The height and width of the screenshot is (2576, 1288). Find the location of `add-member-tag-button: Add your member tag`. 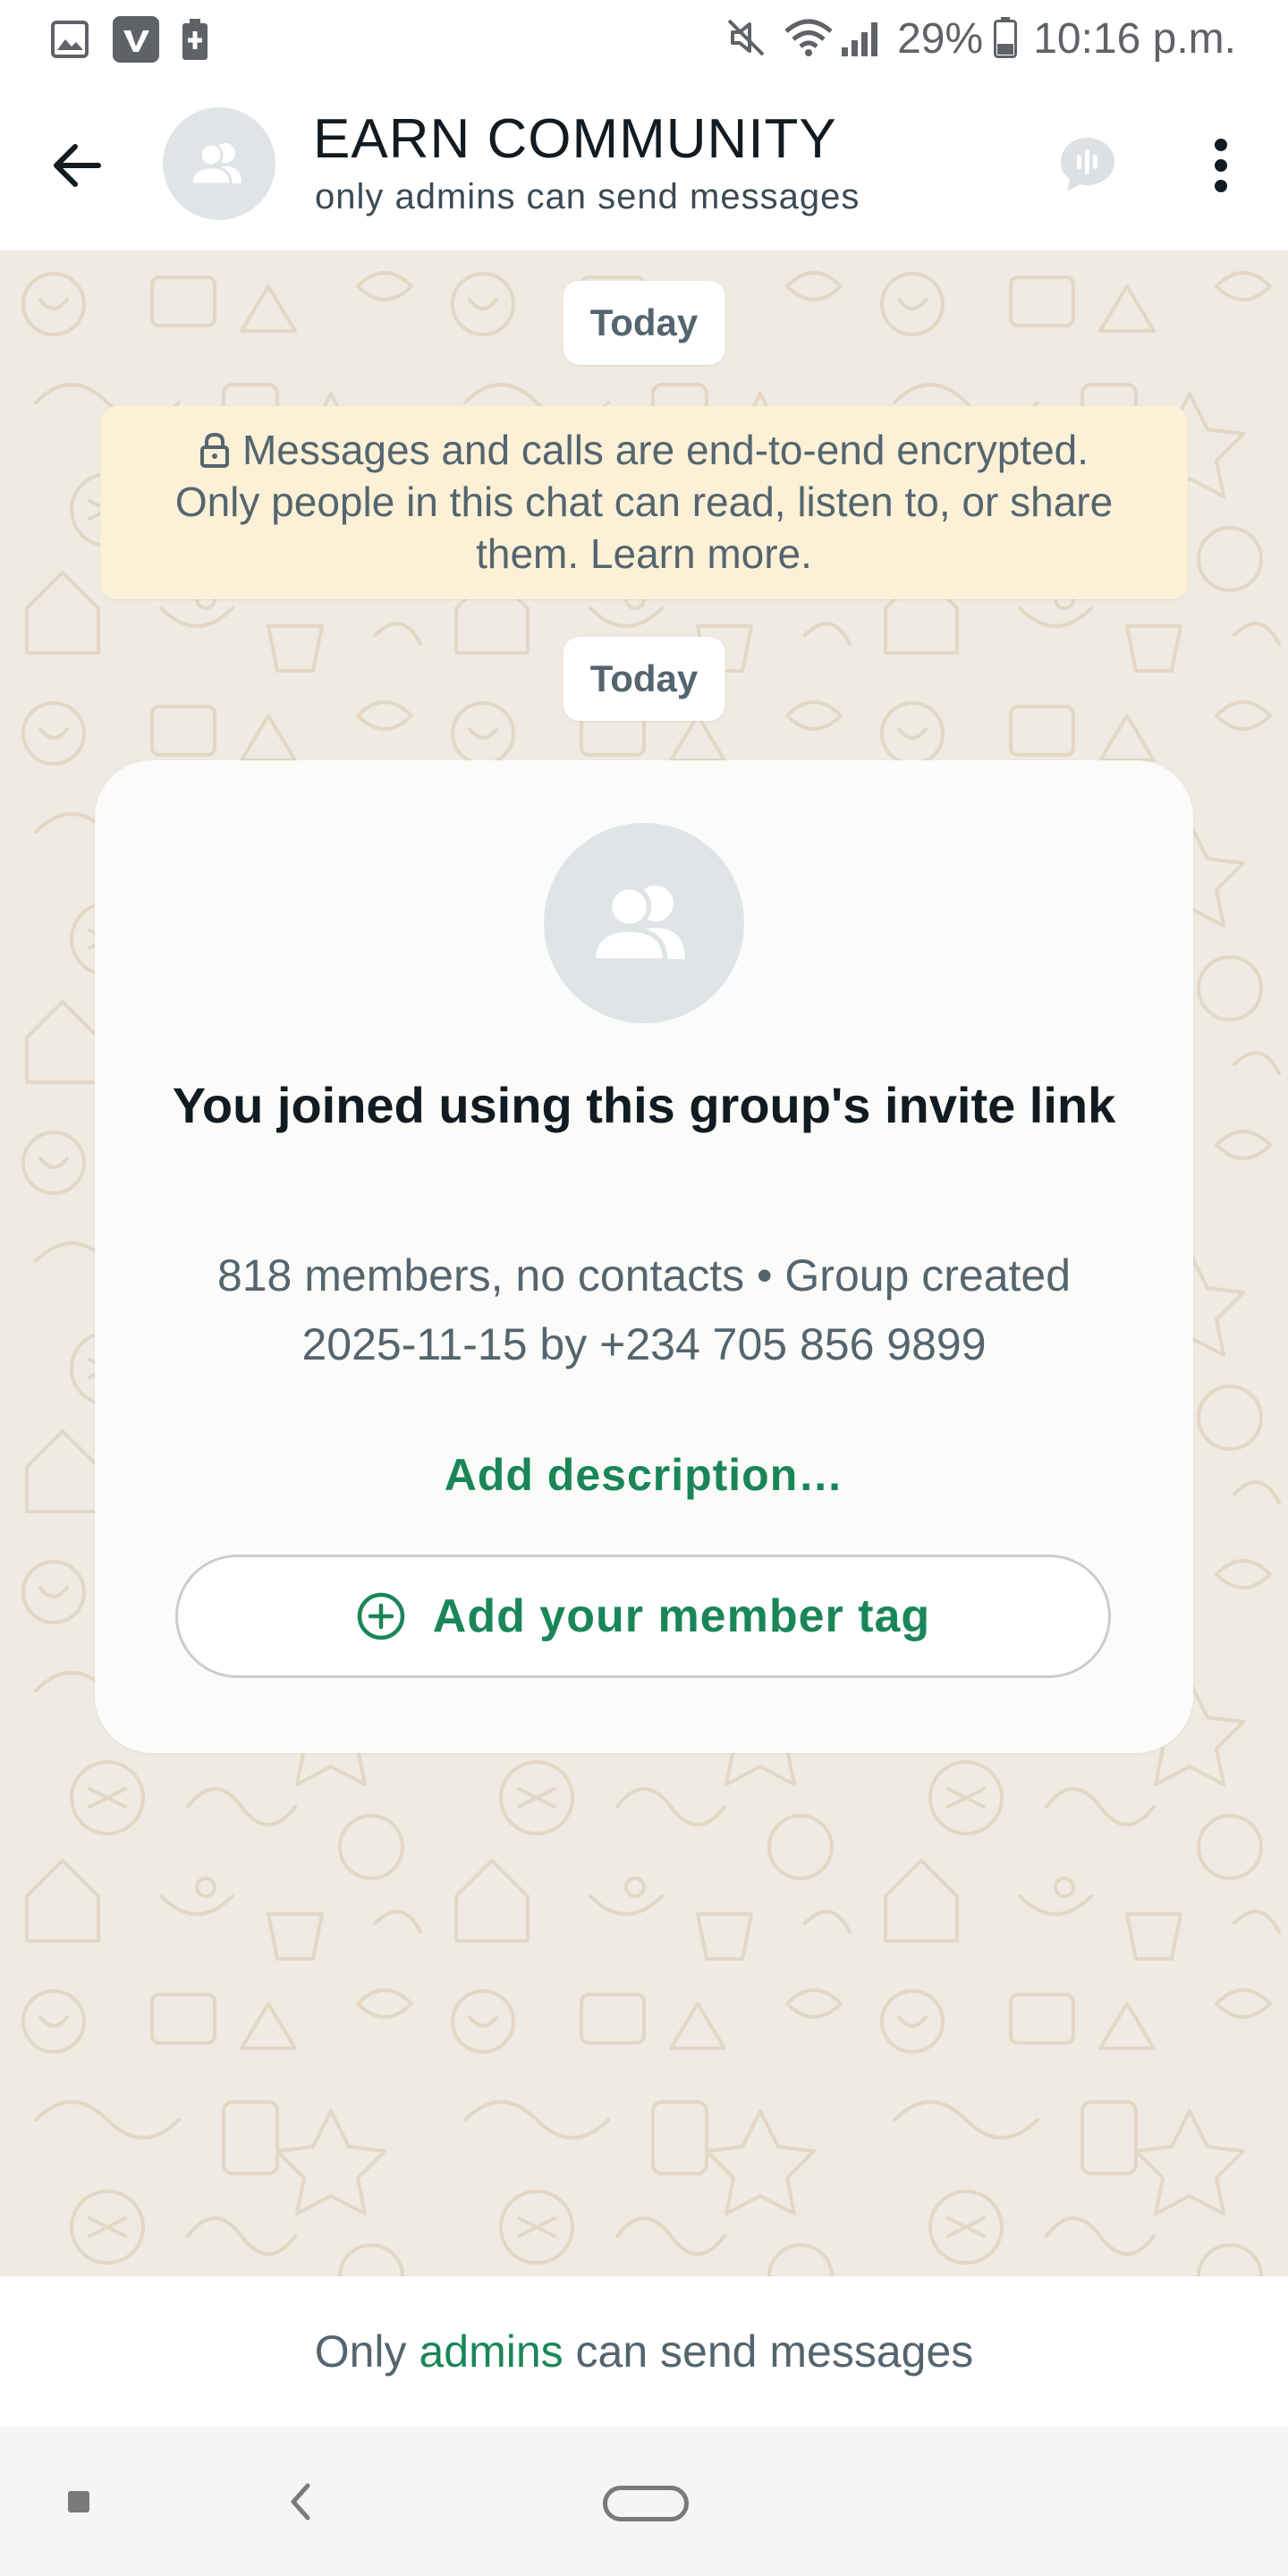

add-member-tag-button: Add your member tag is located at coordinates (643, 1616).